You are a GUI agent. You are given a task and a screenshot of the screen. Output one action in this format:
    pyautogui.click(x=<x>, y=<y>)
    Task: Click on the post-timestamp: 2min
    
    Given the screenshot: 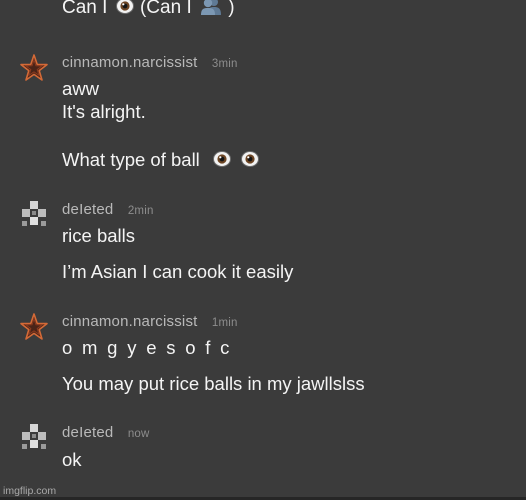 What is the action you would take?
    pyautogui.click(x=140, y=211)
    